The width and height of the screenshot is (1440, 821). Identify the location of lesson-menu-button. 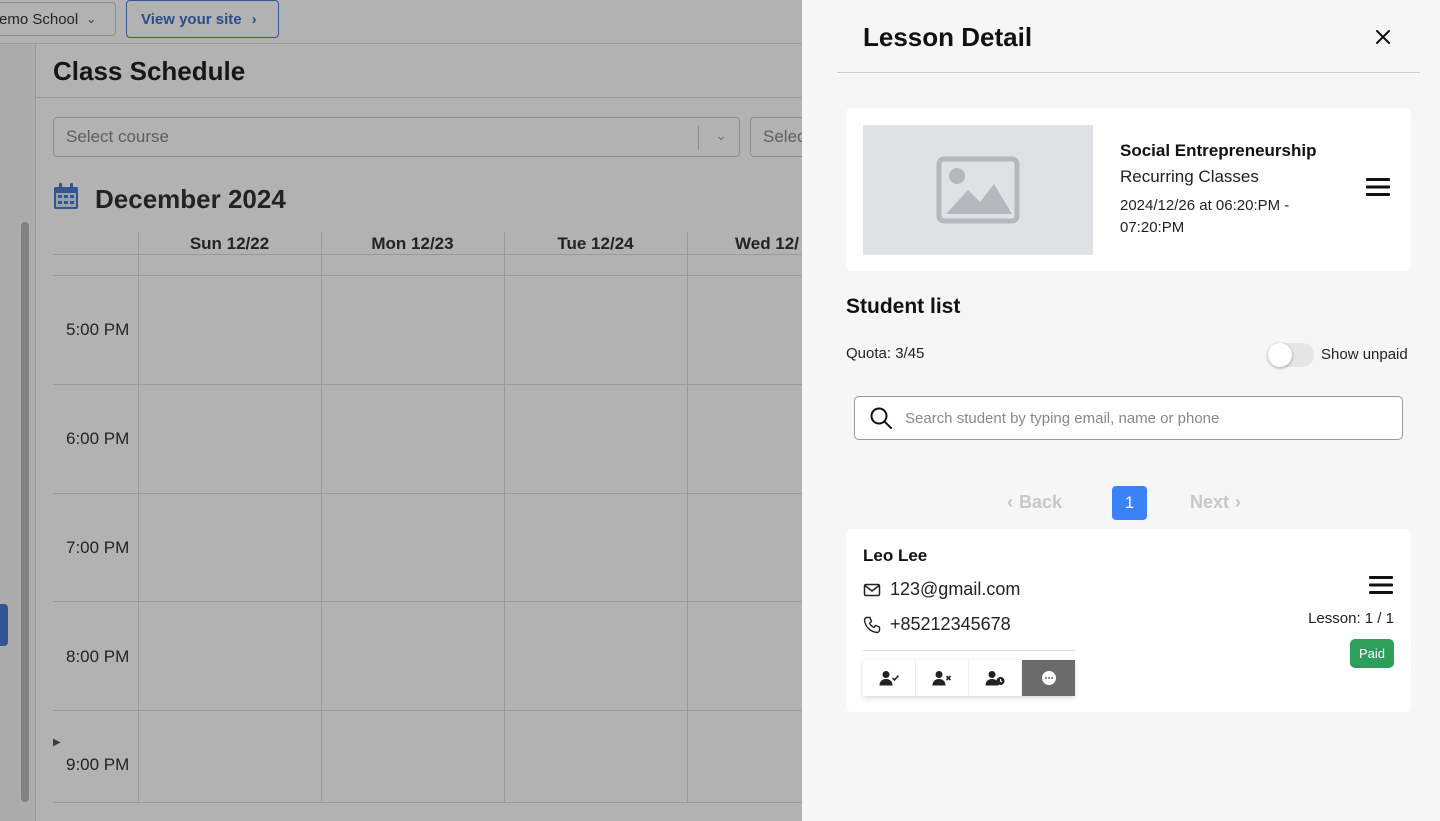
(1378, 189).